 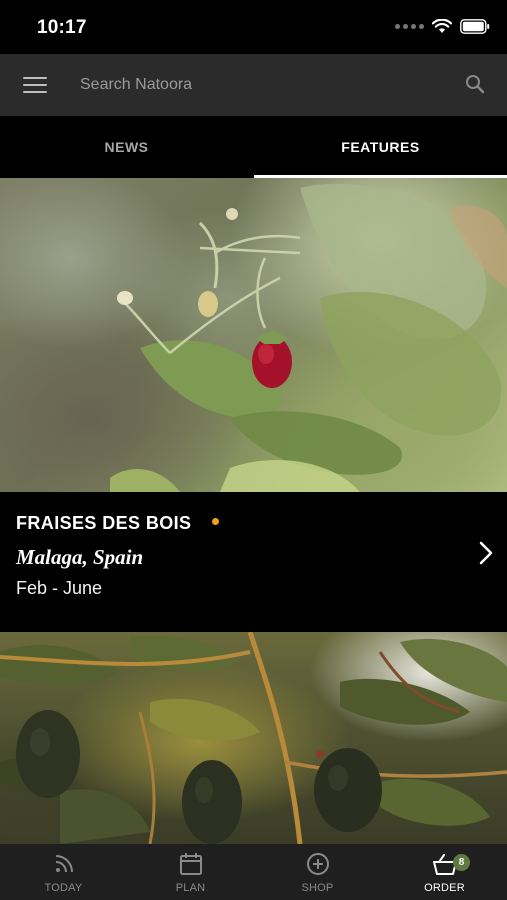 I want to click on feature-season: Feb - June, so click(x=59, y=588).